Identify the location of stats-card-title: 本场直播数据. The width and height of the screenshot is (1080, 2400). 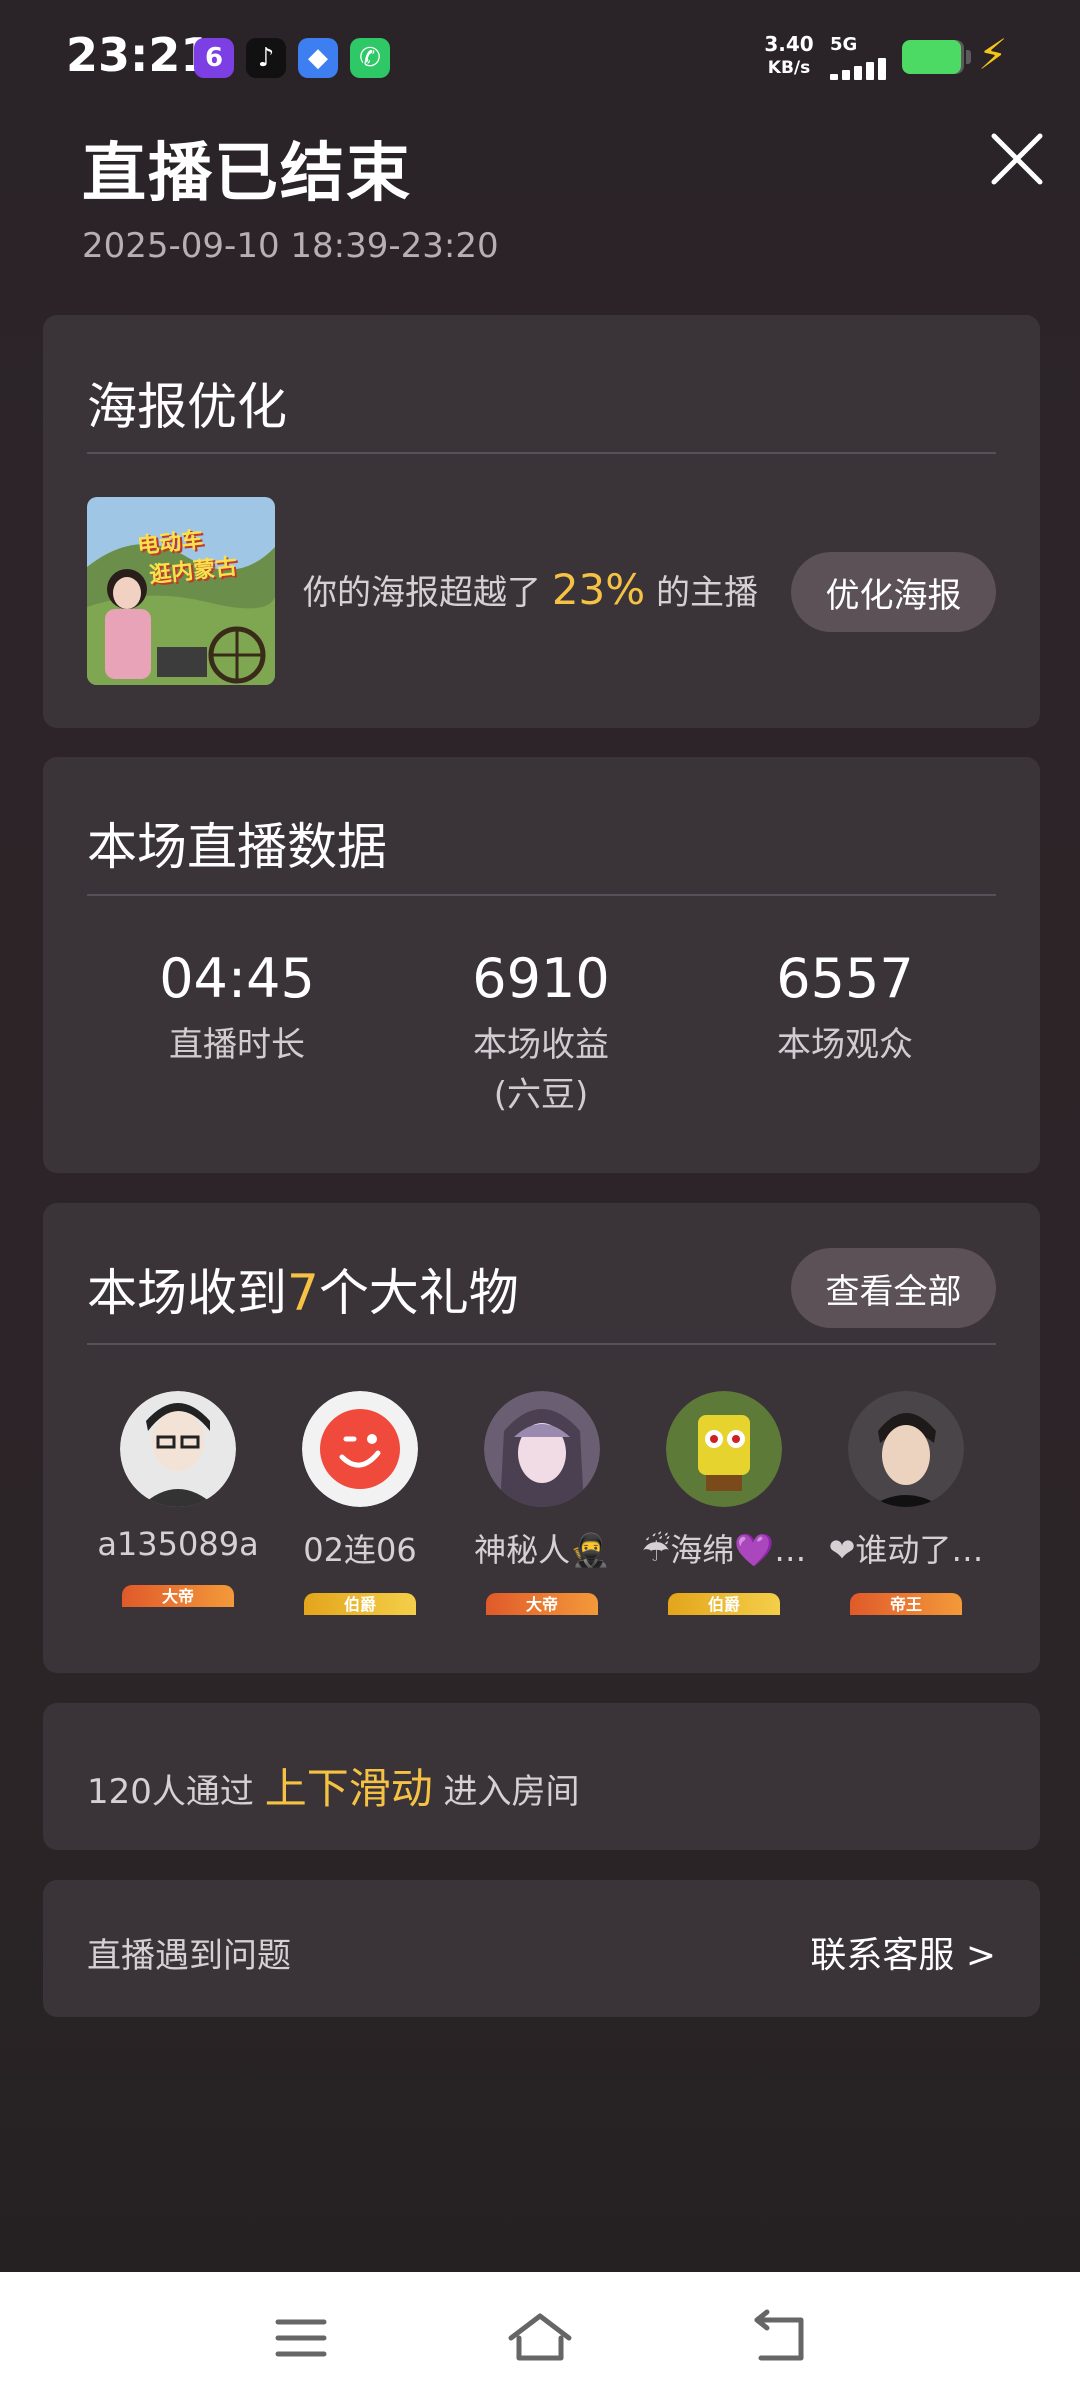
(237, 847).